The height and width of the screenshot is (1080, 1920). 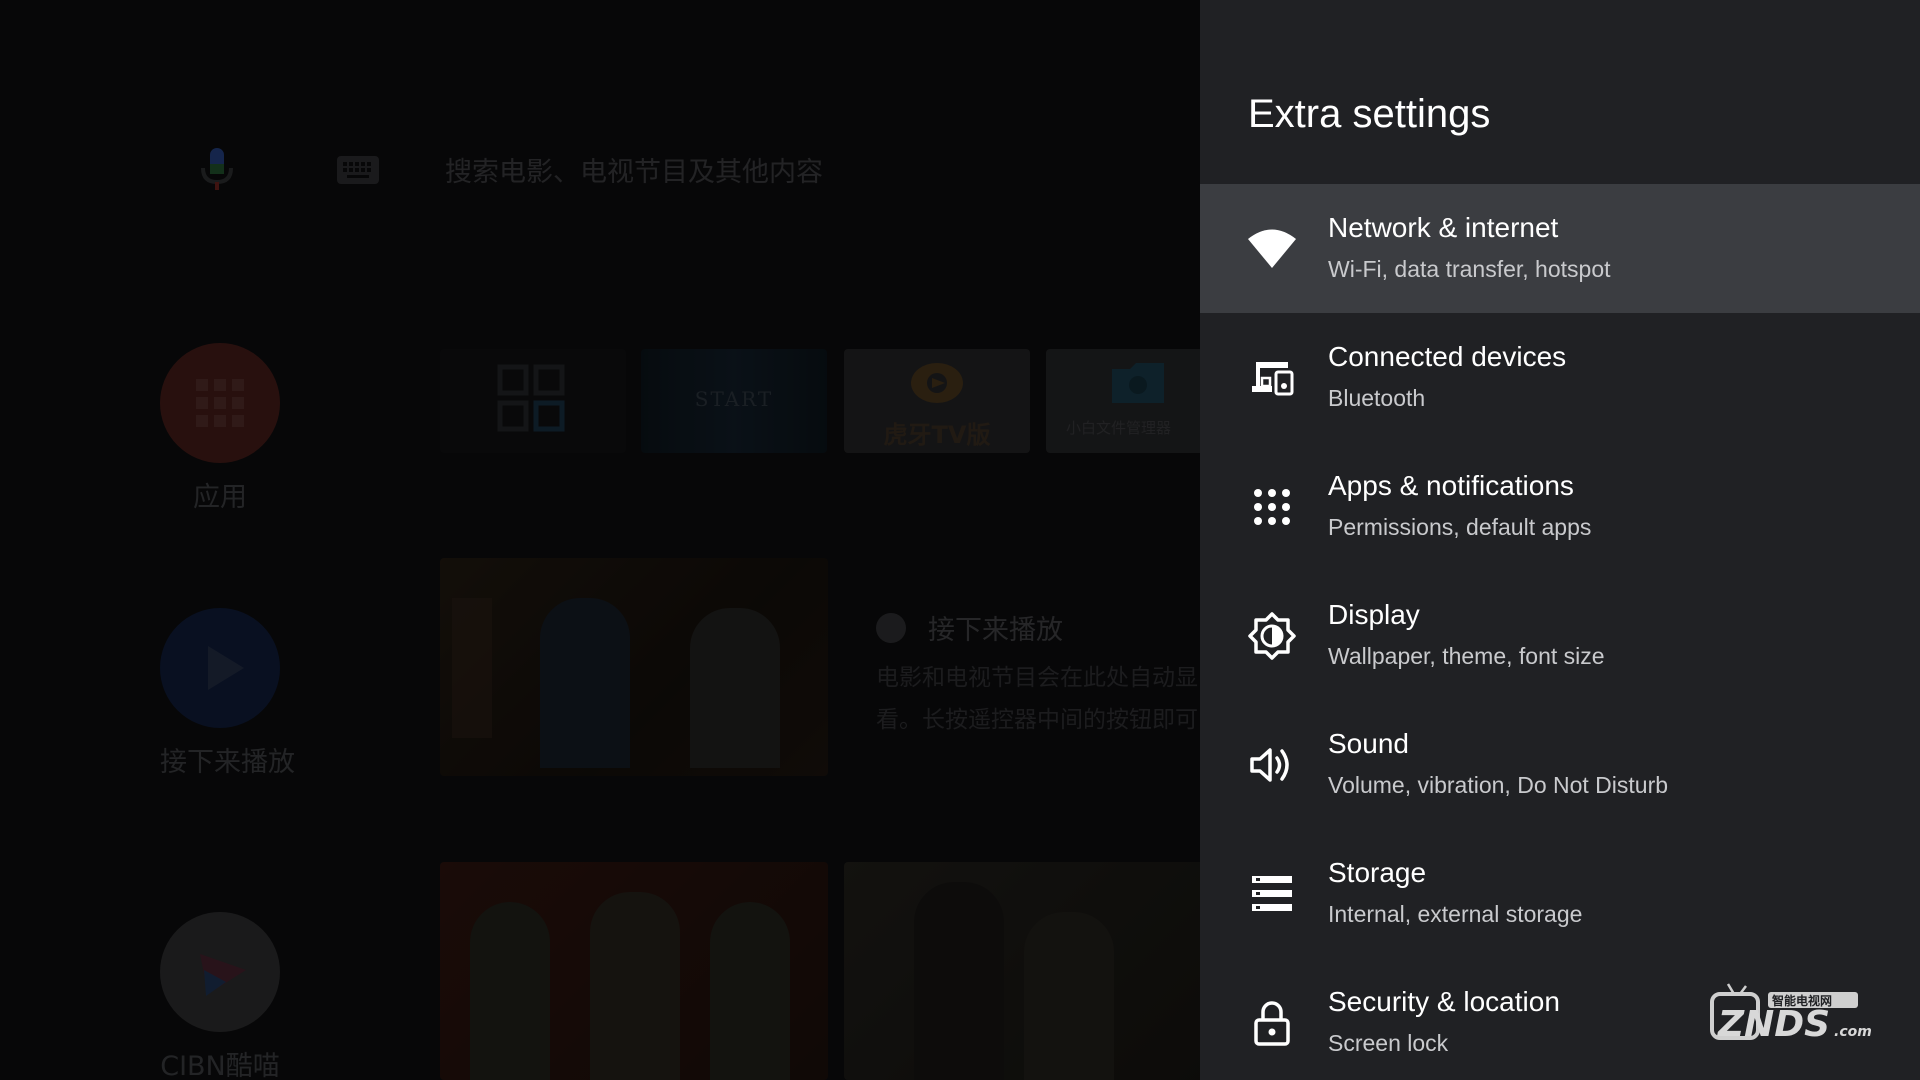 I want to click on app-tile, so click(x=533, y=401).